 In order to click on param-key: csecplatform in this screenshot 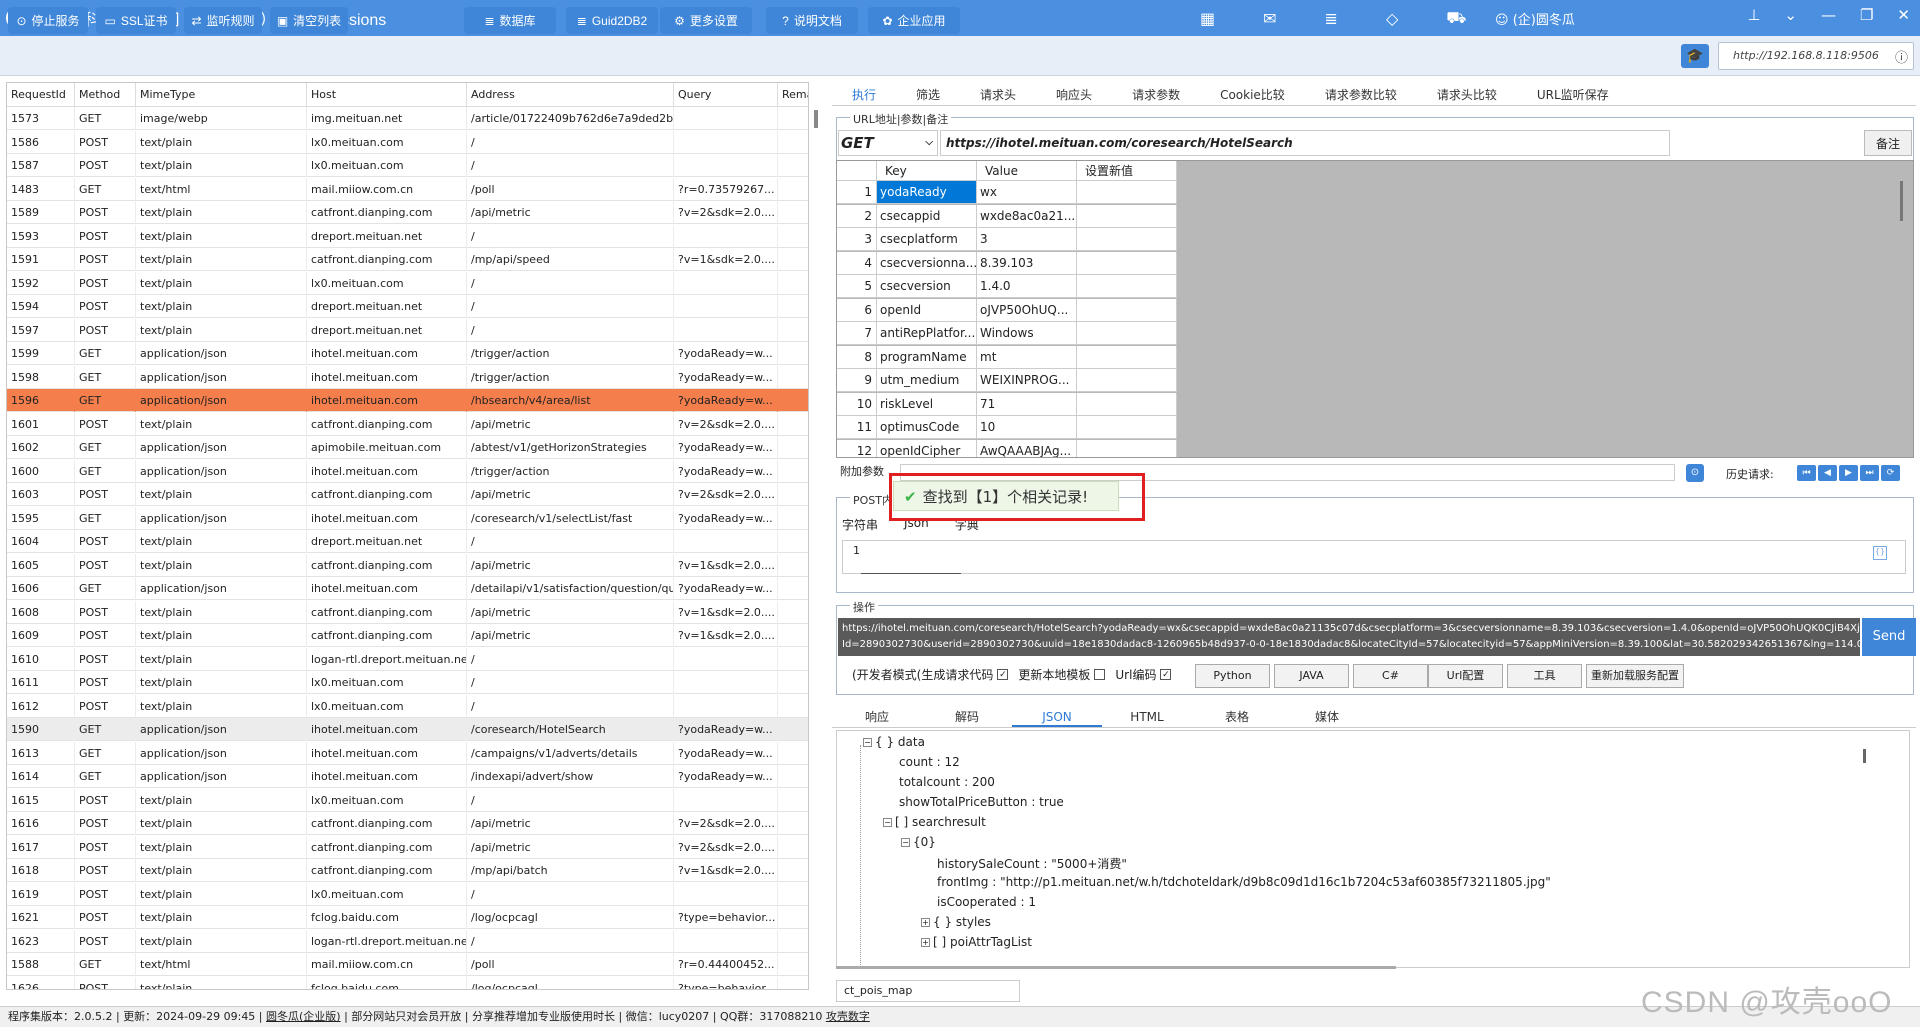, I will do `click(927, 239)`.